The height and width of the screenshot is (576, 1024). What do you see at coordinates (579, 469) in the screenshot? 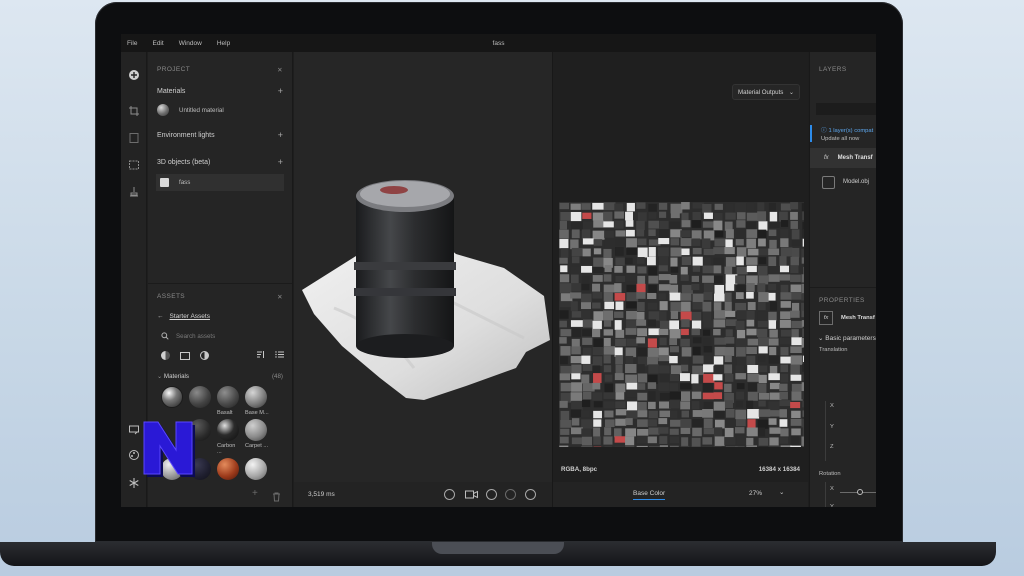
I see `texture-format: RGBA, 8bpc` at bounding box center [579, 469].